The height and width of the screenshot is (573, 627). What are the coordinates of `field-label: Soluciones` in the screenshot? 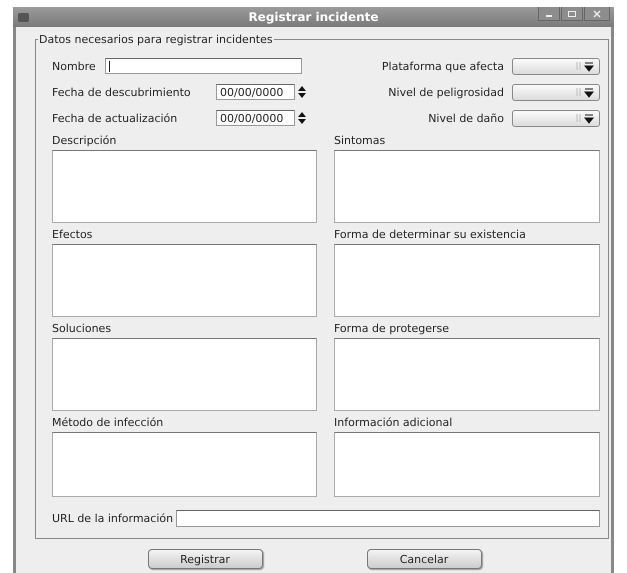 It's located at (82, 328).